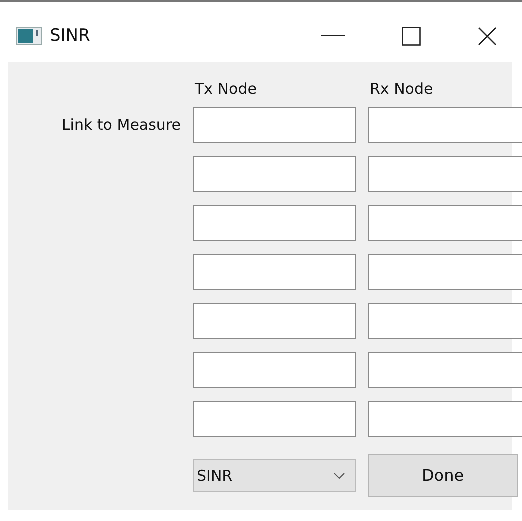 The height and width of the screenshot is (521, 522). What do you see at coordinates (120, 125) in the screenshot?
I see `row-label: Link to Measure` at bounding box center [120, 125].